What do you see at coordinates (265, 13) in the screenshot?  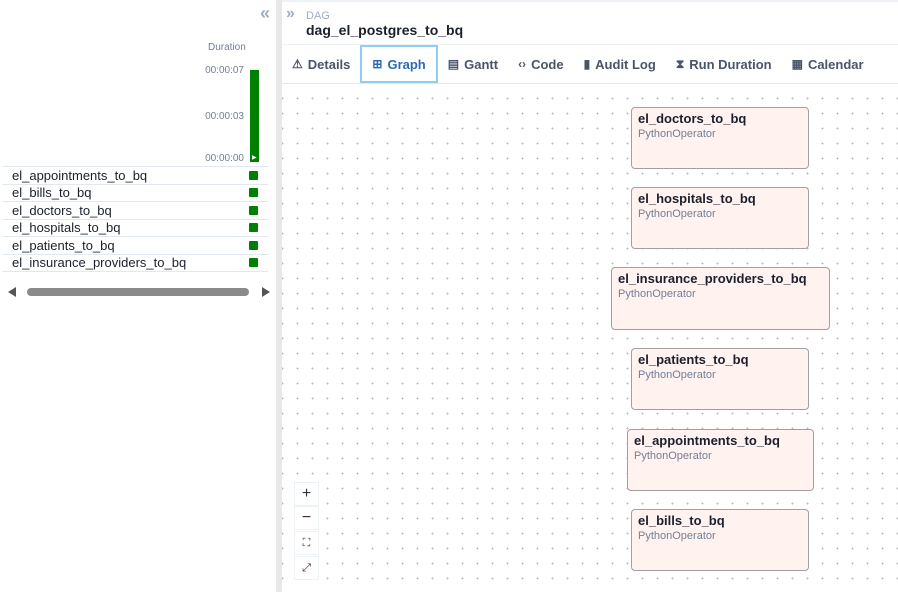 I see `collapse-panel-icon: «` at bounding box center [265, 13].